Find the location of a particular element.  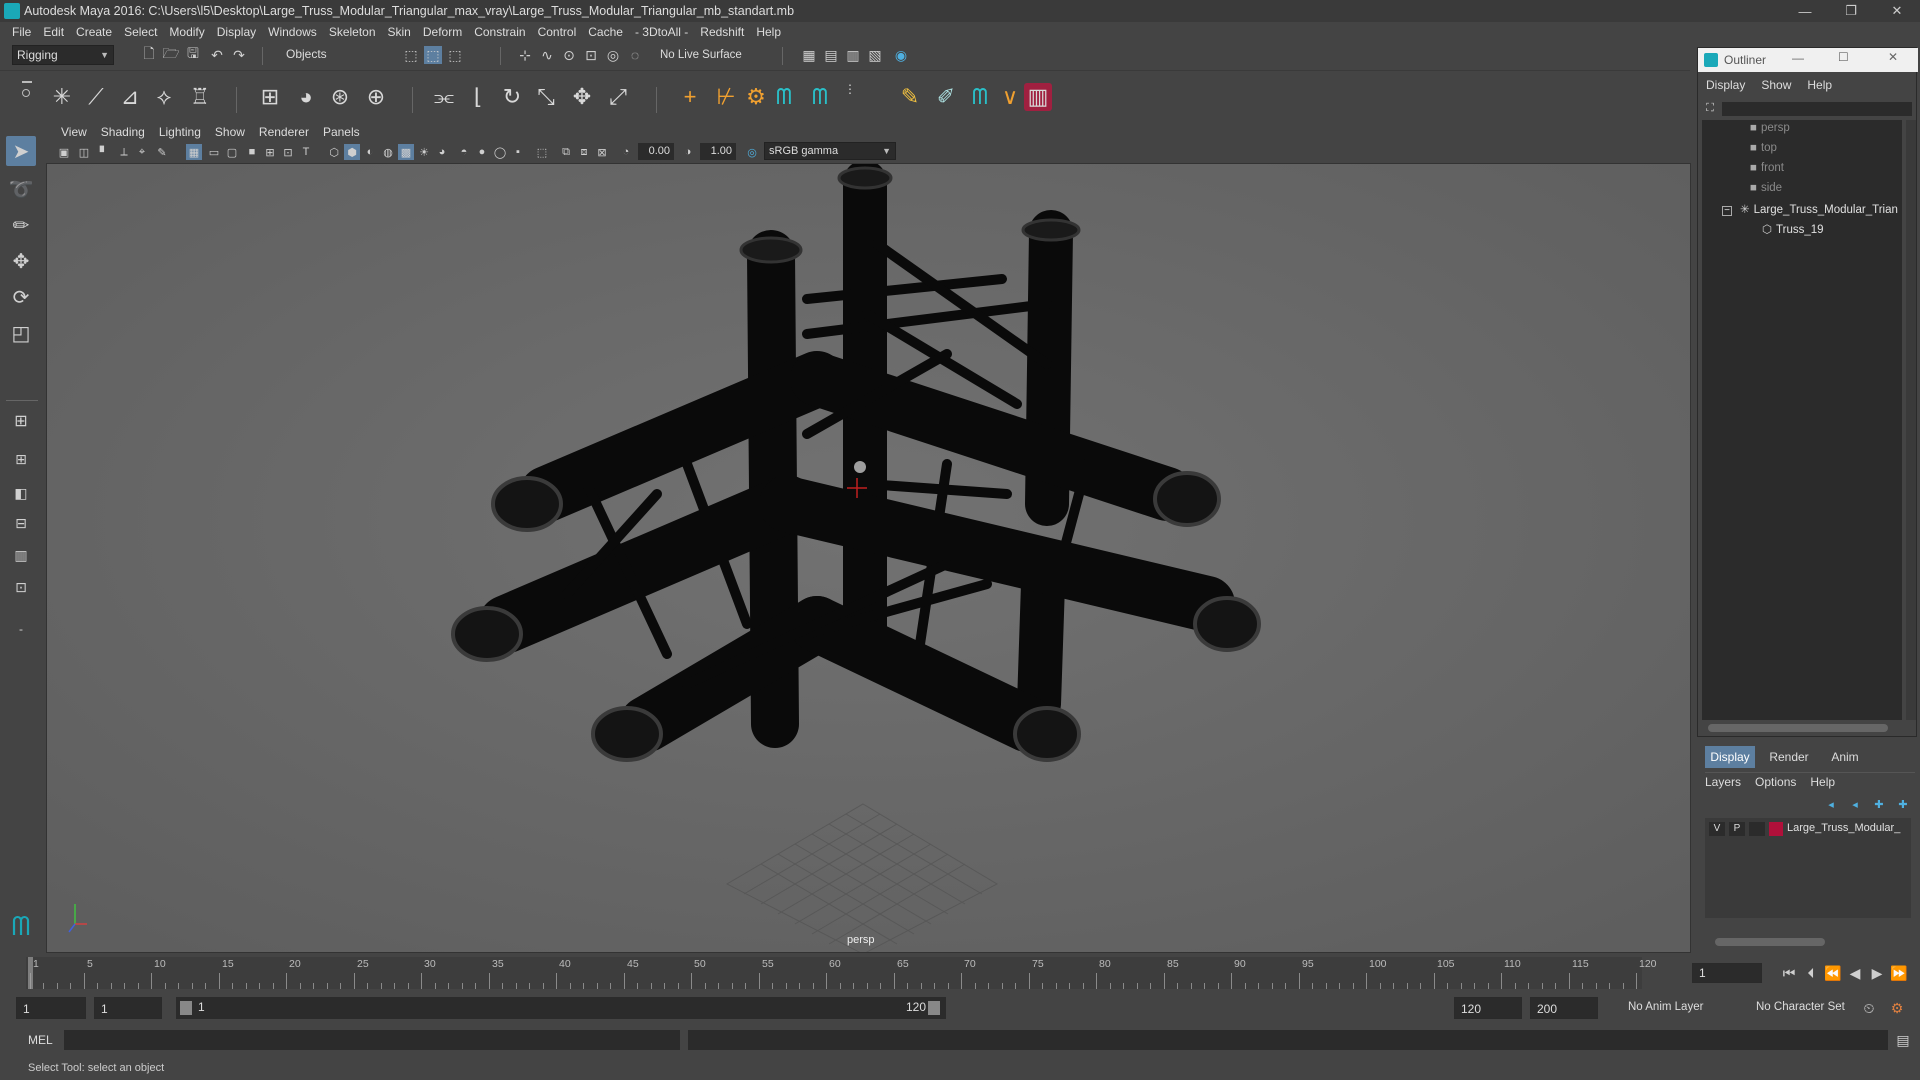

xray-joints-icon: ⧈ is located at coordinates (584, 152).